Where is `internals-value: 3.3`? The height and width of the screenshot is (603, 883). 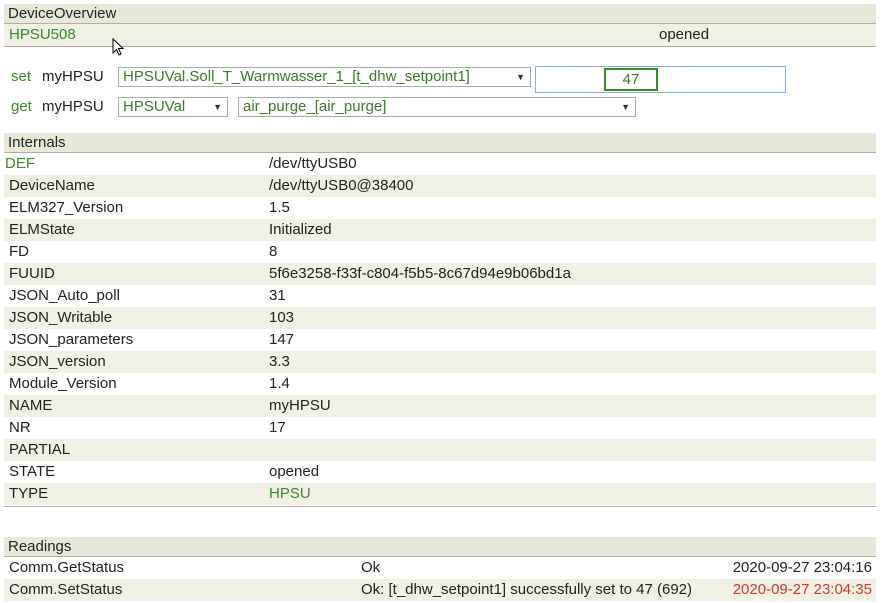
internals-value: 3.3 is located at coordinates (279, 361).